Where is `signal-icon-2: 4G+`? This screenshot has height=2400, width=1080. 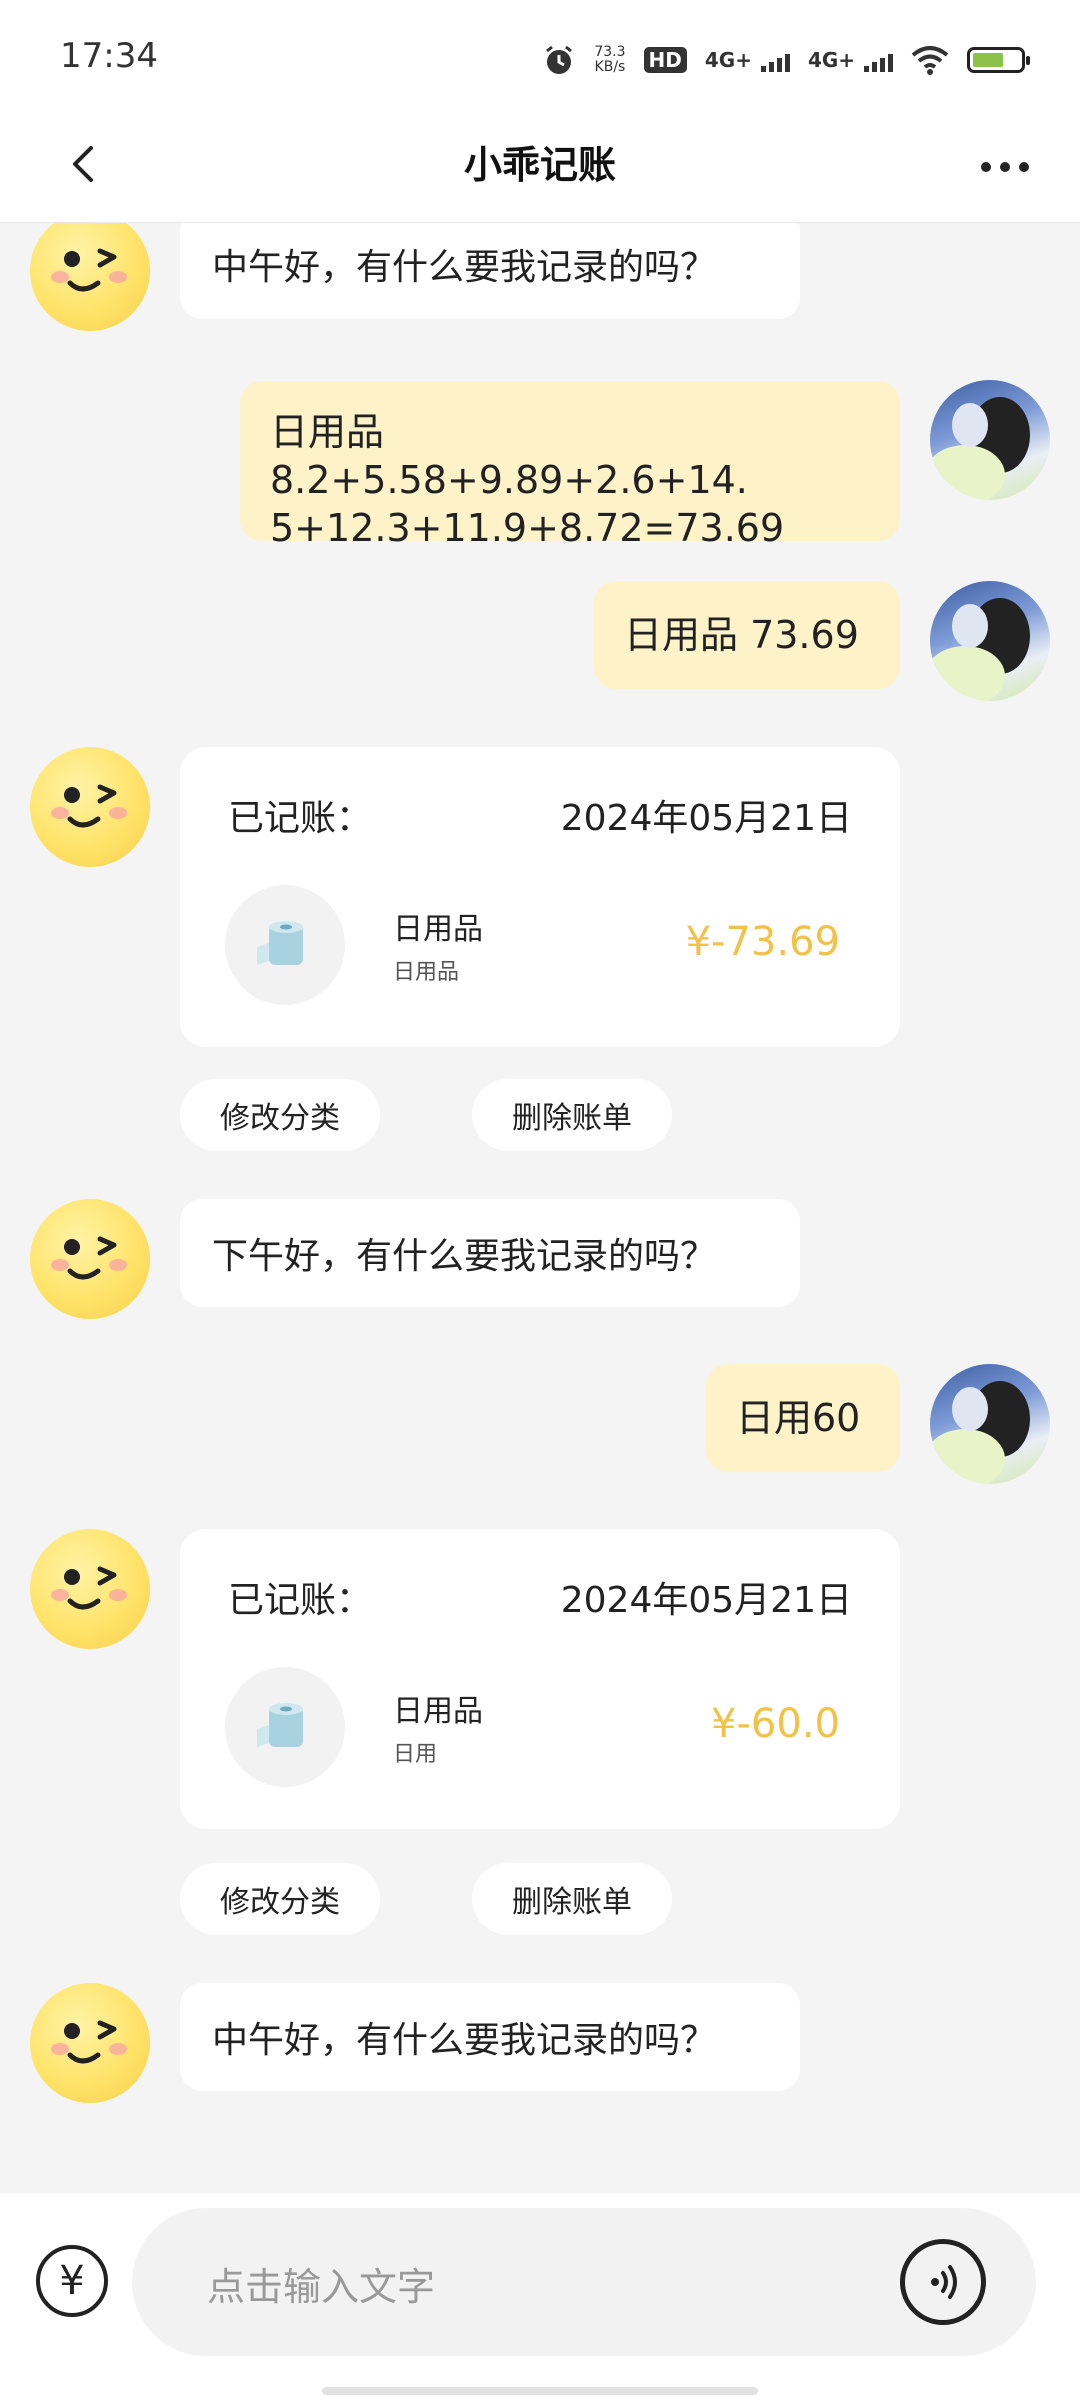 signal-icon-2: 4G+ is located at coordinates (850, 60).